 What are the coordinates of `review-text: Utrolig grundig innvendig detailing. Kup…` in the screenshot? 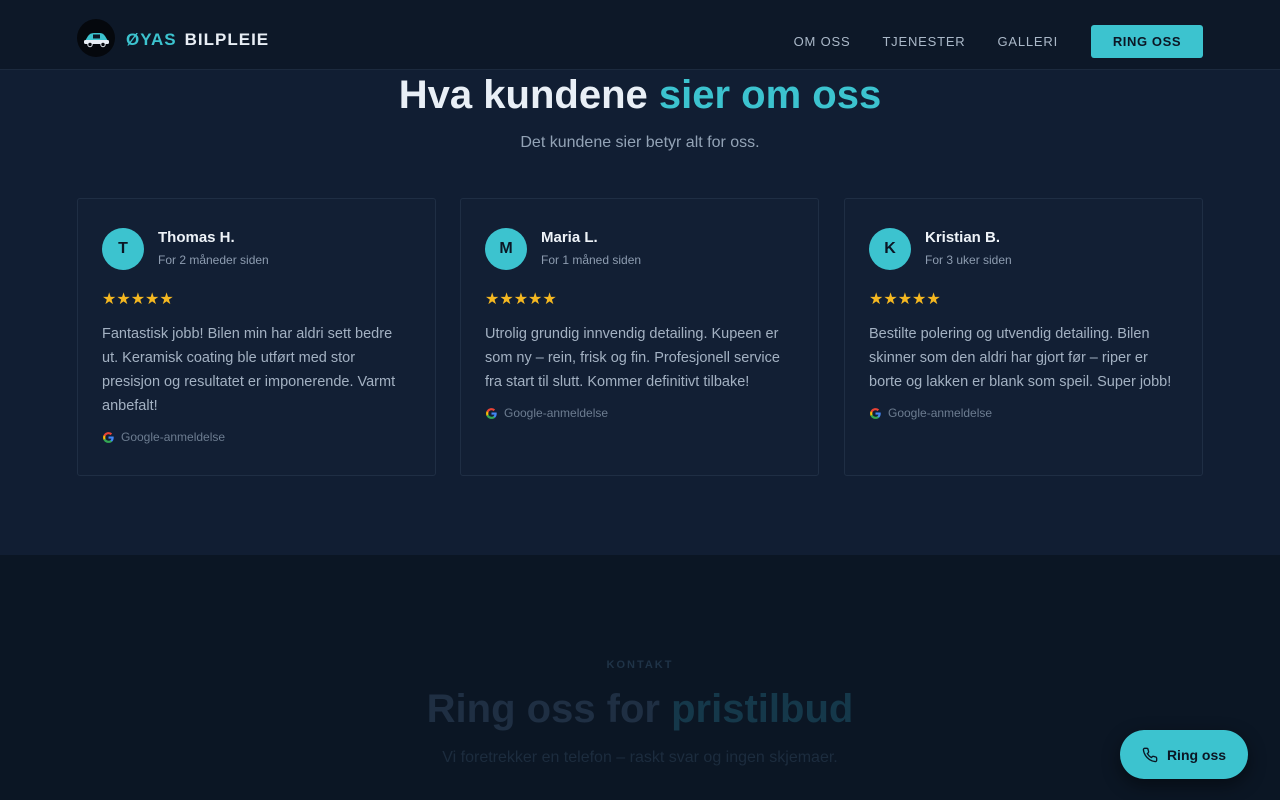 It's located at (632, 358).